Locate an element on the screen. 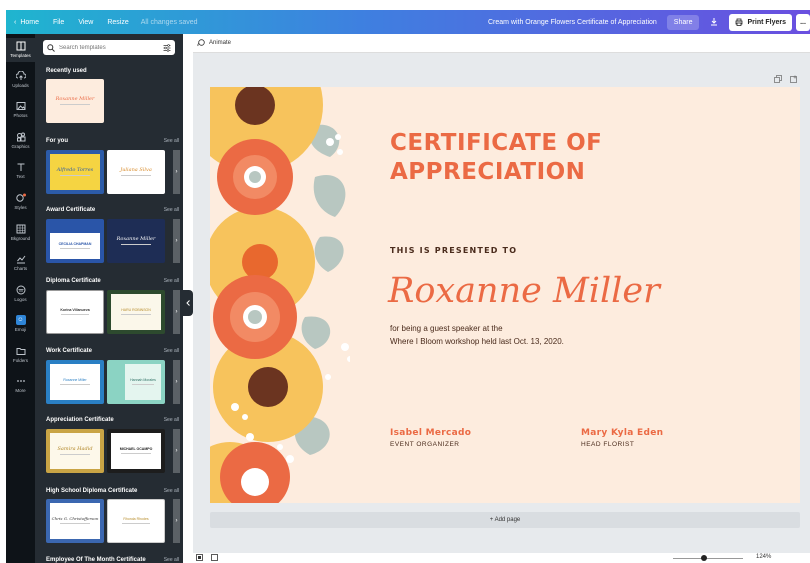 This screenshot has height=563, width=810. recipient-name: Roxanne Miller is located at coordinates (524, 291).